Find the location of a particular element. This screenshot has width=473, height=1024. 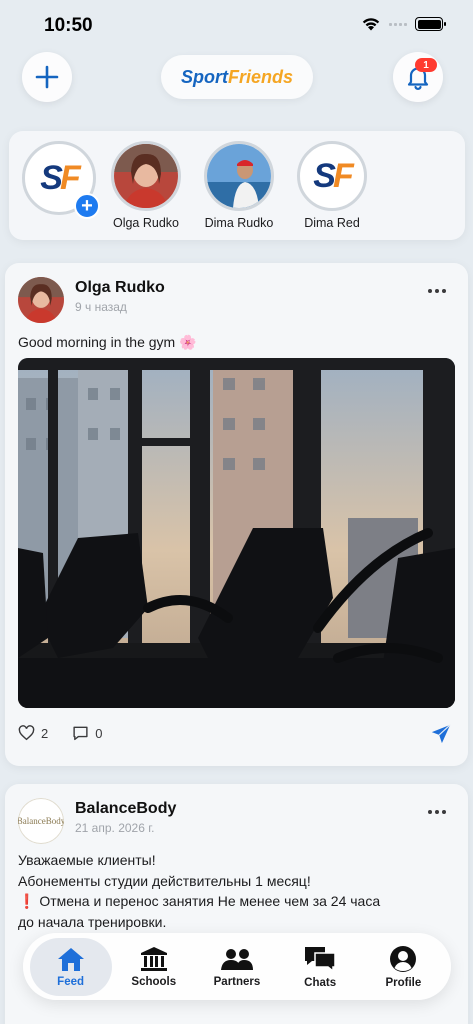

chats-icon is located at coordinates (320, 959).